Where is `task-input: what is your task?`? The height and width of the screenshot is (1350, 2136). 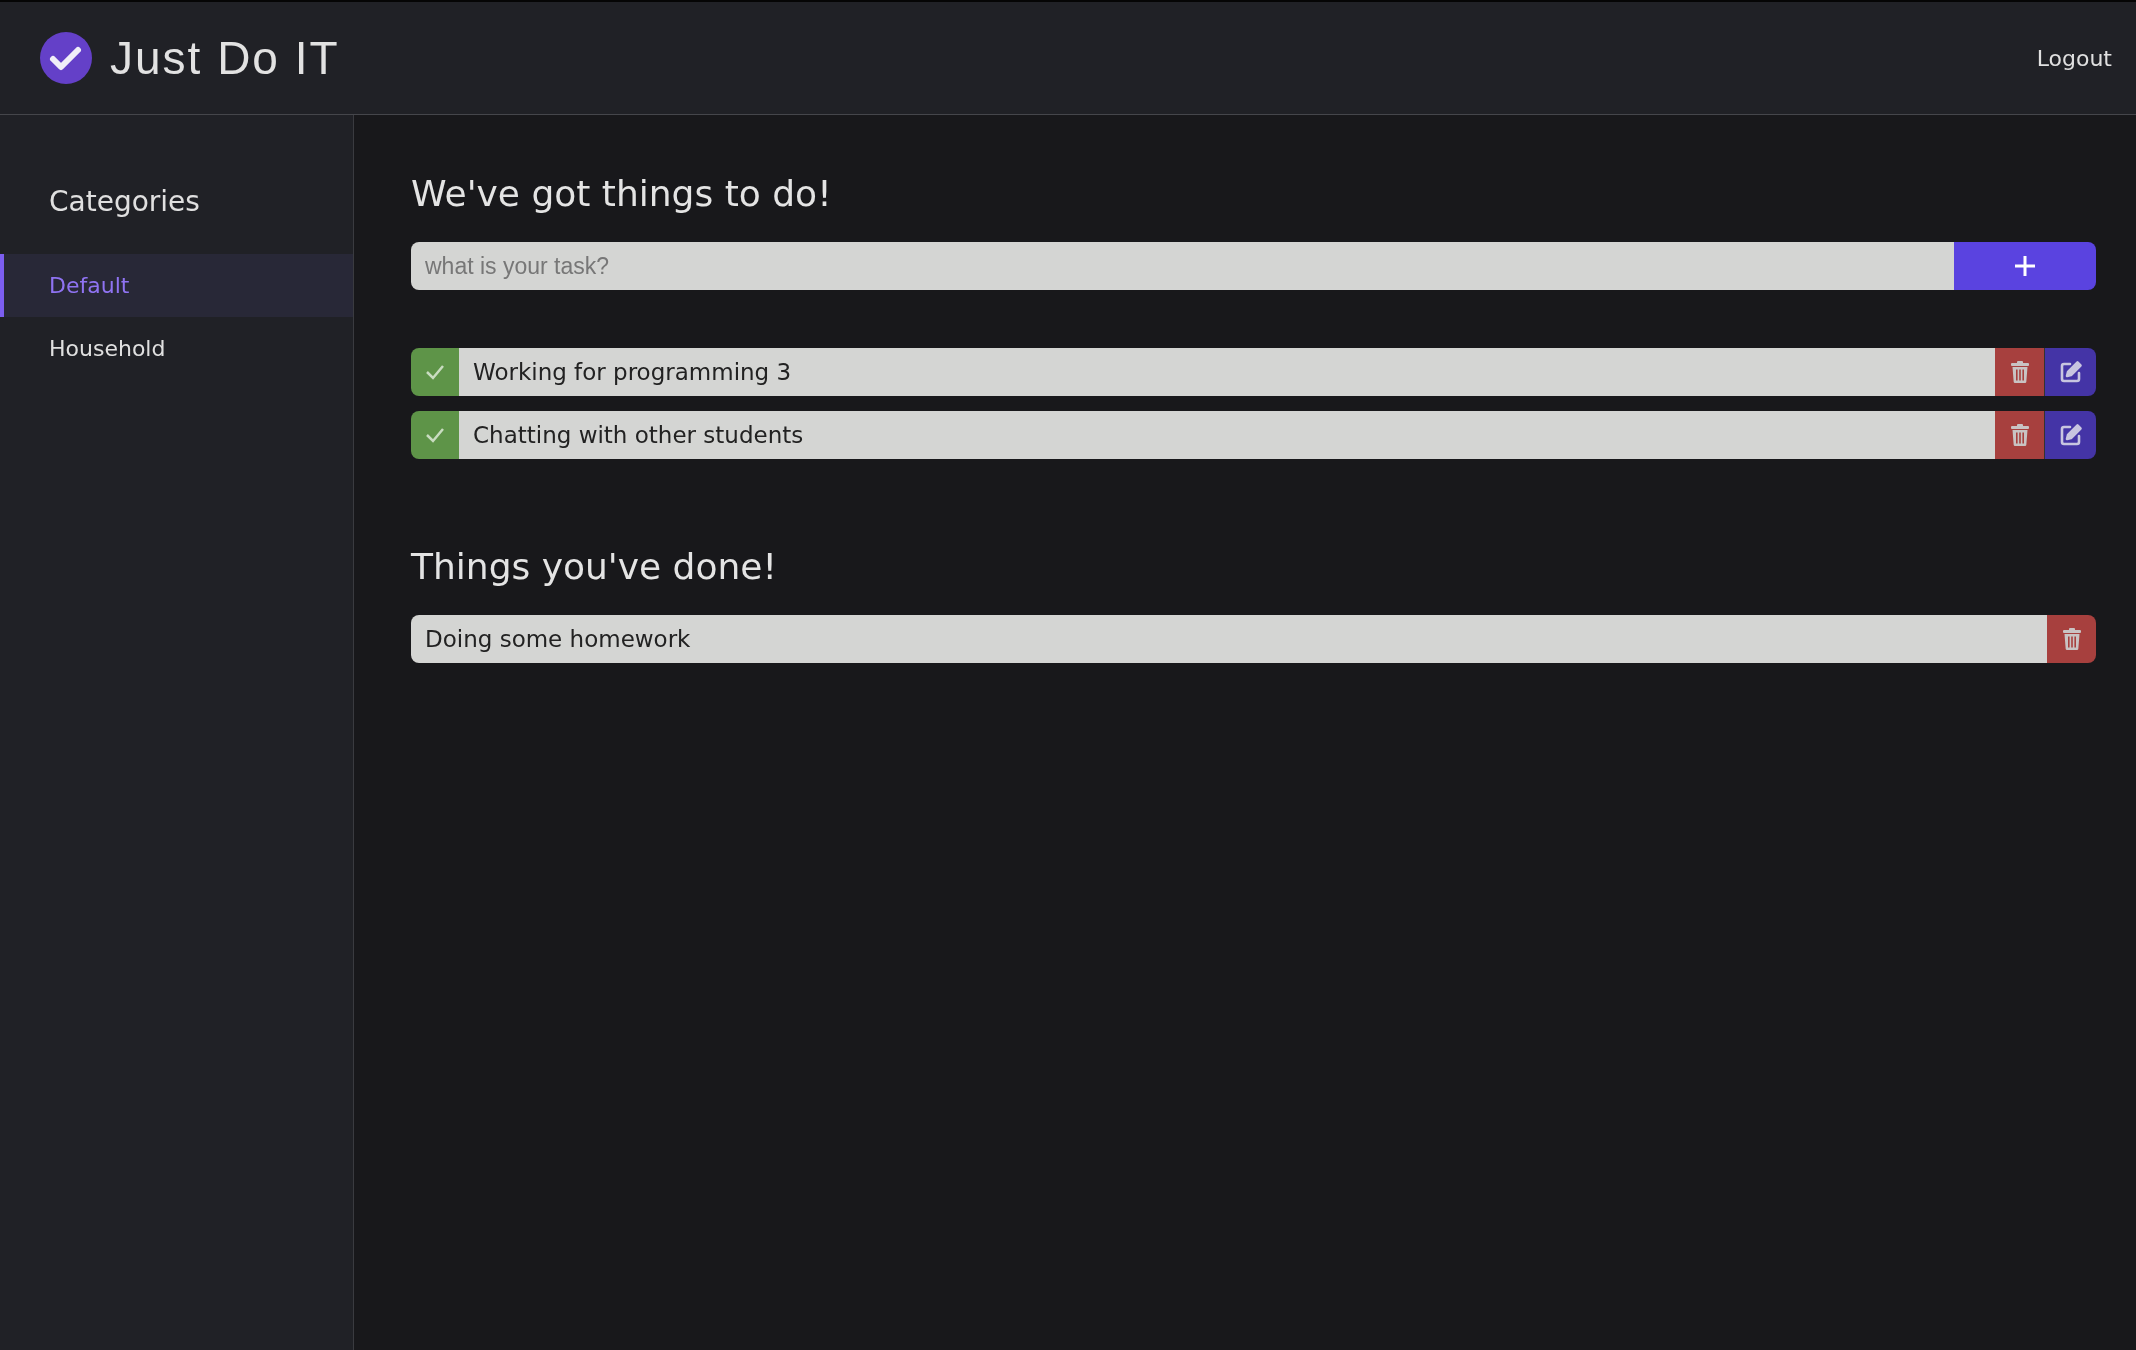
task-input: what is your task? is located at coordinates (1182, 266).